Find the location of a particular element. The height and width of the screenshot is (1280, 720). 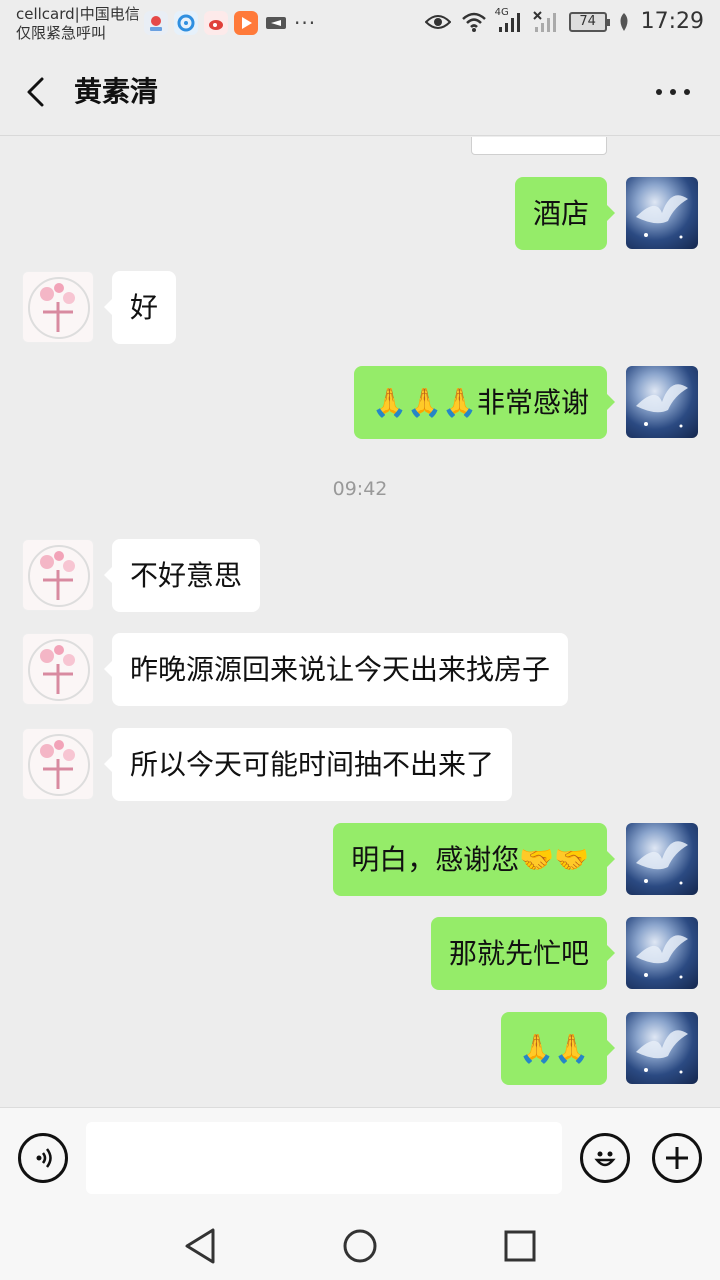

nav-home-circle-icon is located at coordinates (360, 1246).